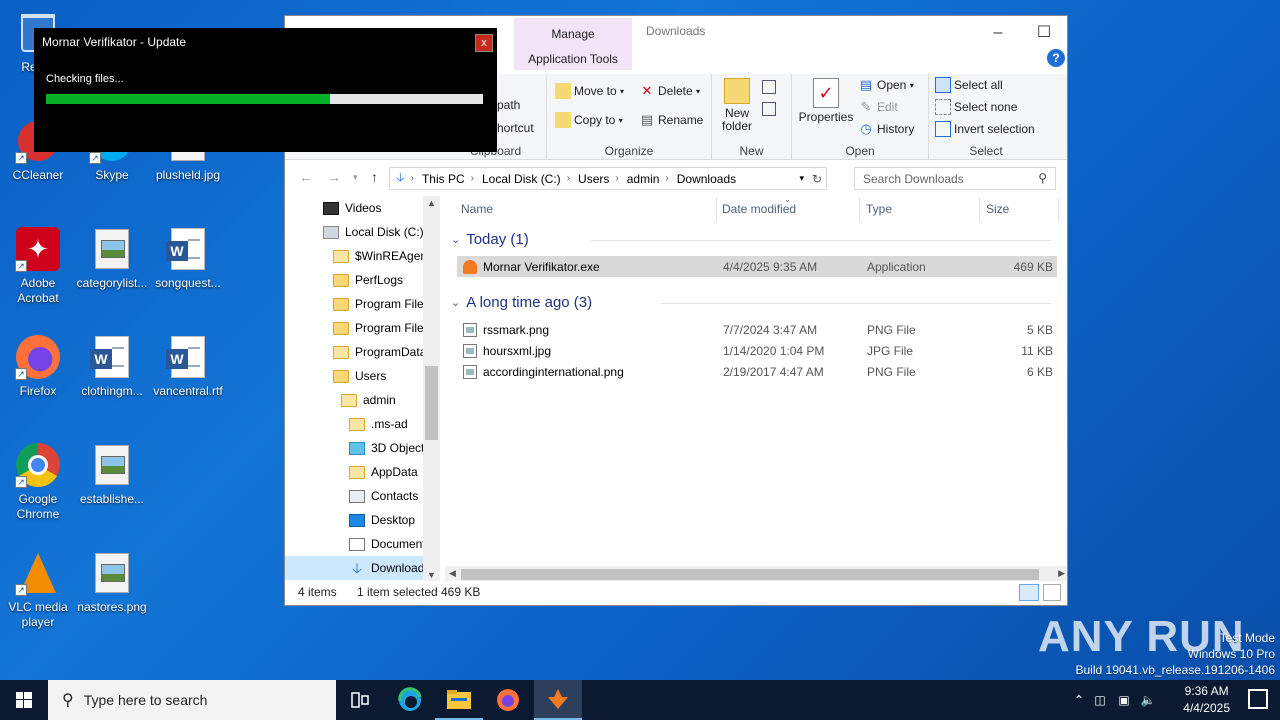 This screenshot has width=1280, height=720. I want to click on breadcrumb-this-pc: This PC, so click(443, 179).